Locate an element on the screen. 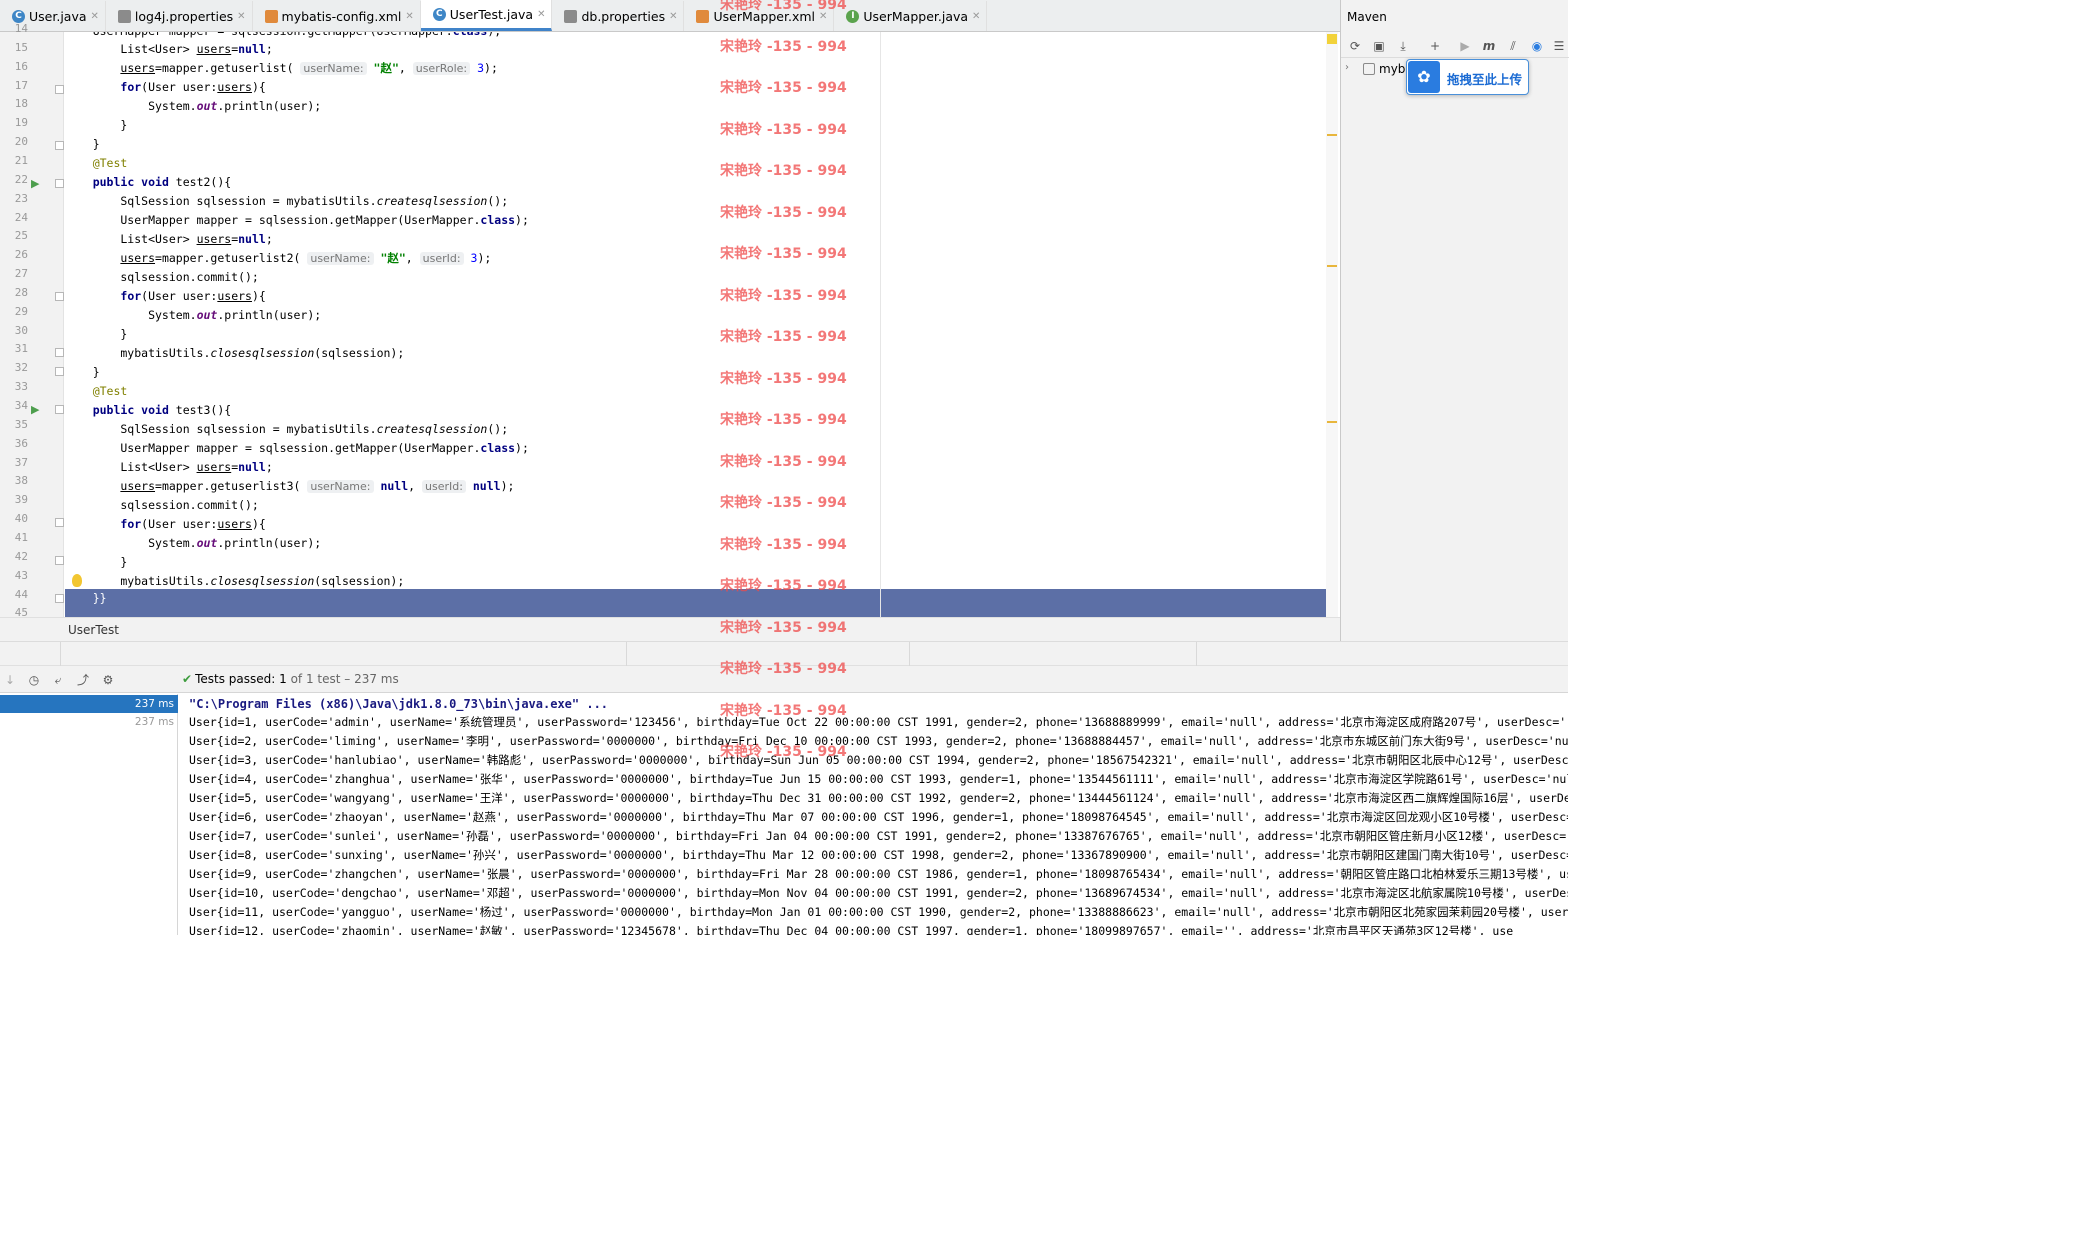 The image size is (2077, 1235). export-icon: ⤴ is located at coordinates (83, 680).